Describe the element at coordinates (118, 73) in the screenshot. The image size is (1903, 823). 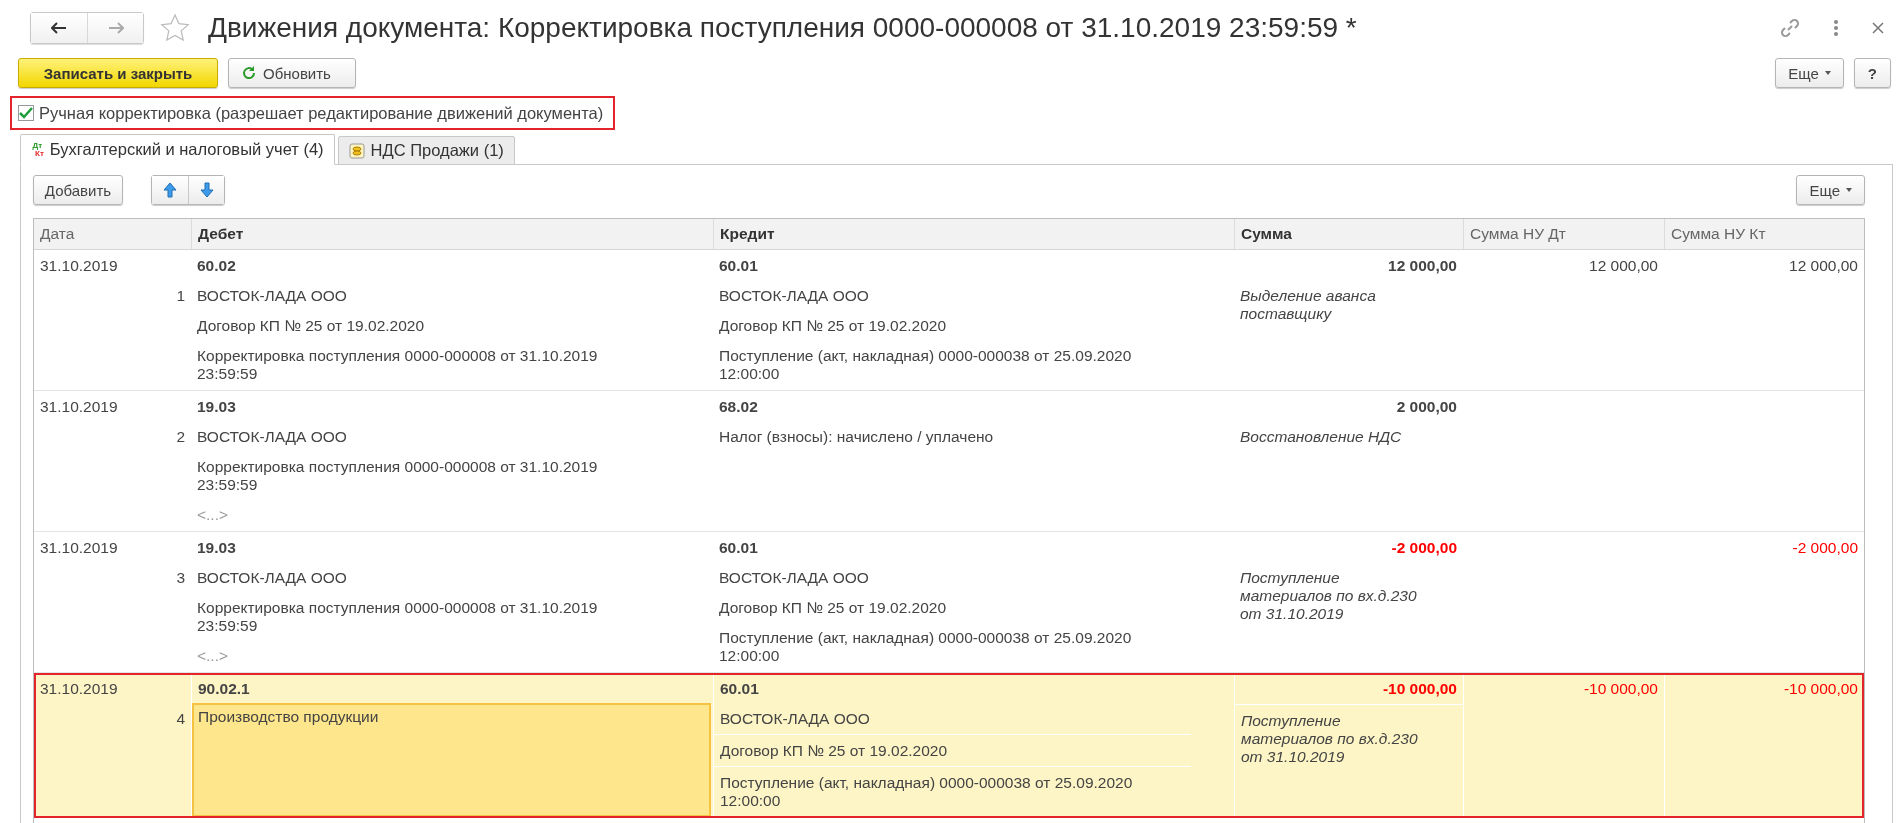
I see `save-and-close-button: Записать и закрыть` at that location.